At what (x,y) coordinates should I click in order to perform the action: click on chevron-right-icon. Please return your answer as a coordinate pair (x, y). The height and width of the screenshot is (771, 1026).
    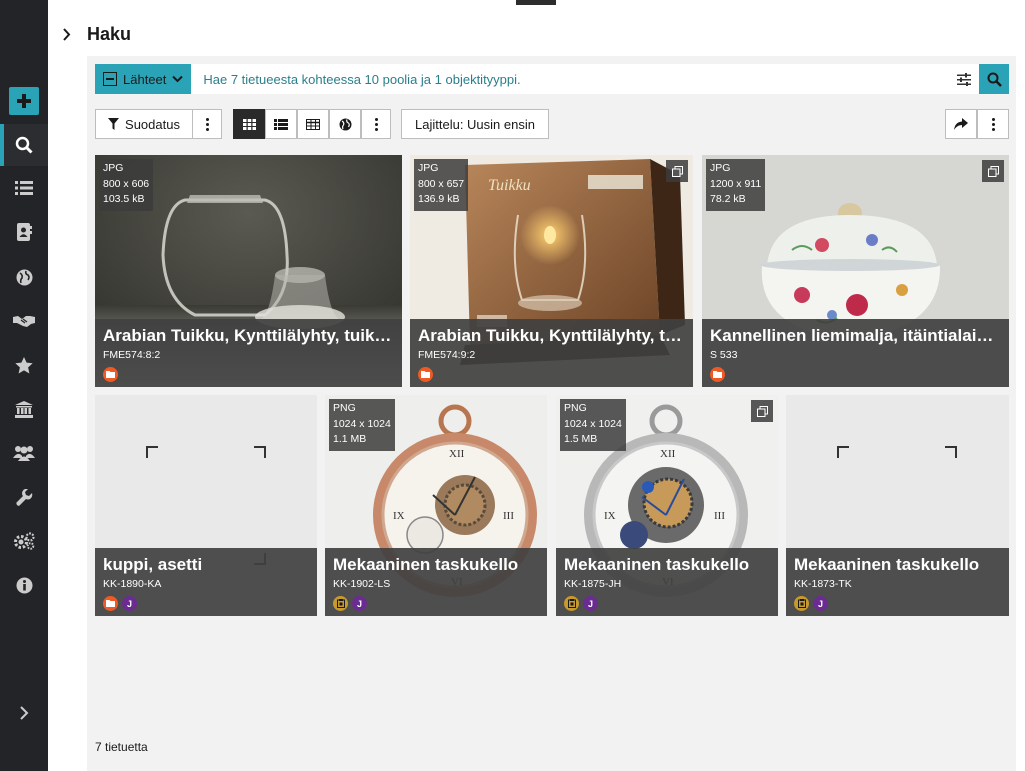
    Looking at the image, I should click on (66, 34).